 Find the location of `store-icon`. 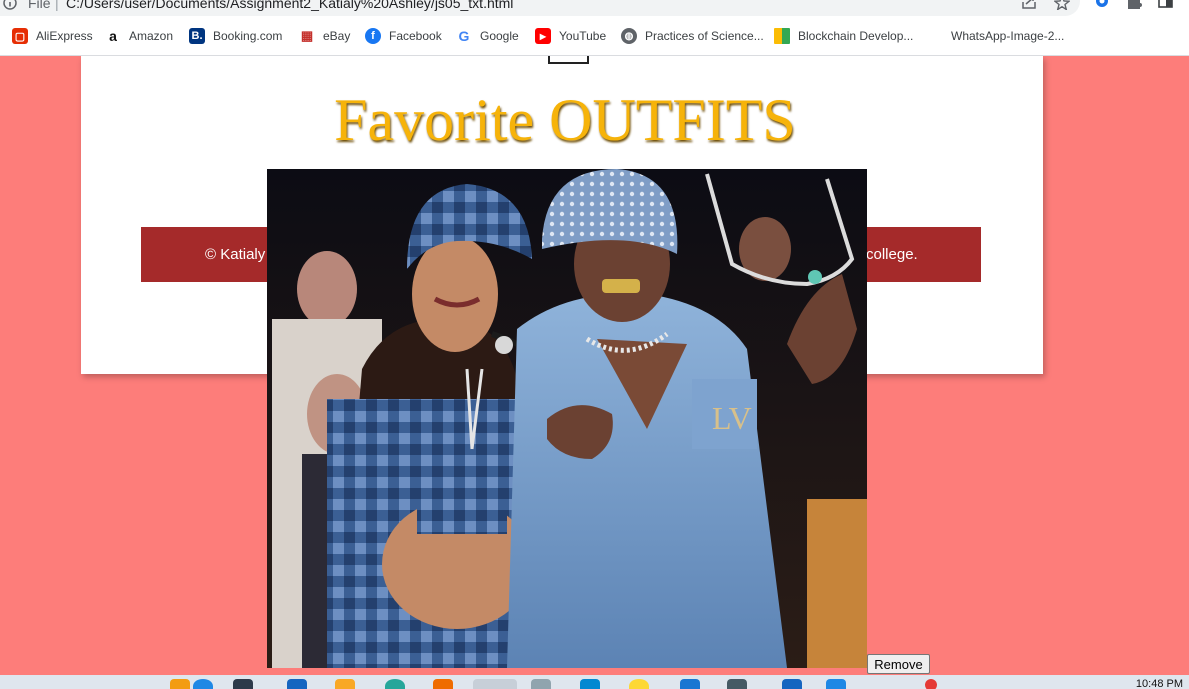

store-icon is located at coordinates (395, 684).